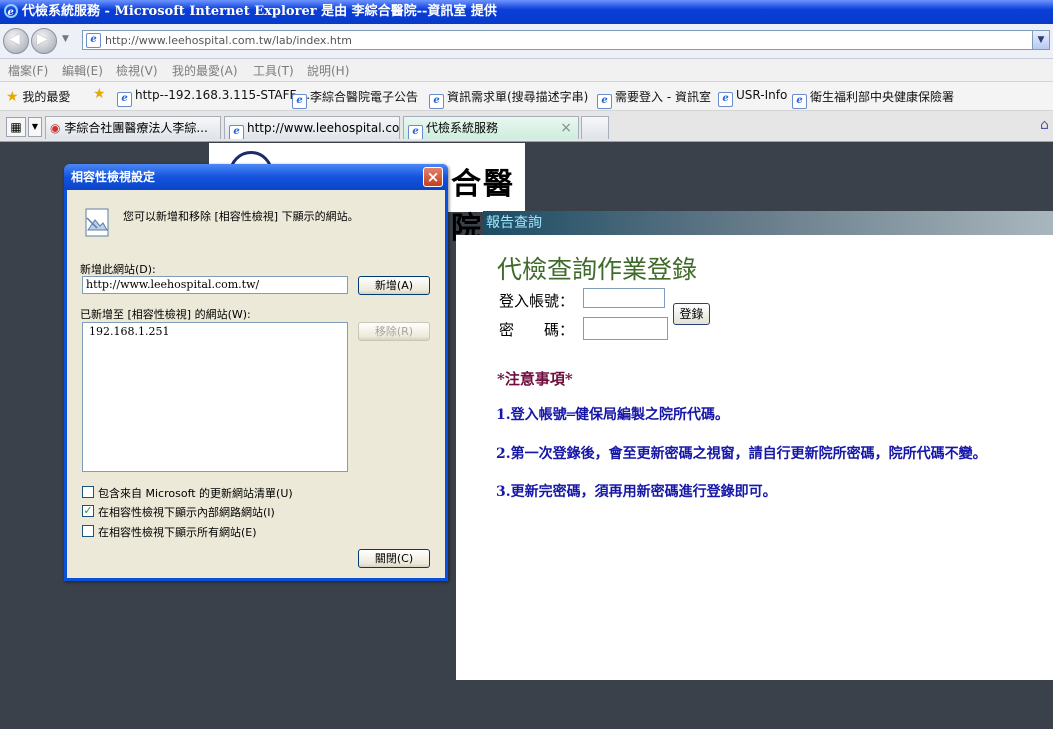 This screenshot has width=1053, height=729. Describe the element at coordinates (177, 532) in the screenshot. I see `checkbox-label: 在相容性檢視下顯示所有網站(E)` at that location.